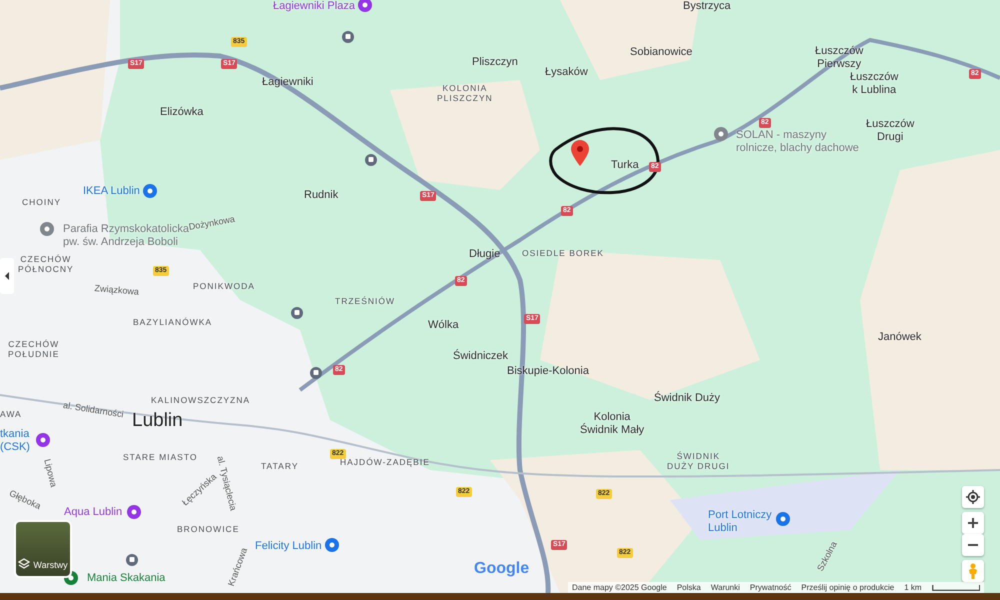 The image size is (1000, 600). I want to click on map-label: Łuszczów k Lublina, so click(874, 83).